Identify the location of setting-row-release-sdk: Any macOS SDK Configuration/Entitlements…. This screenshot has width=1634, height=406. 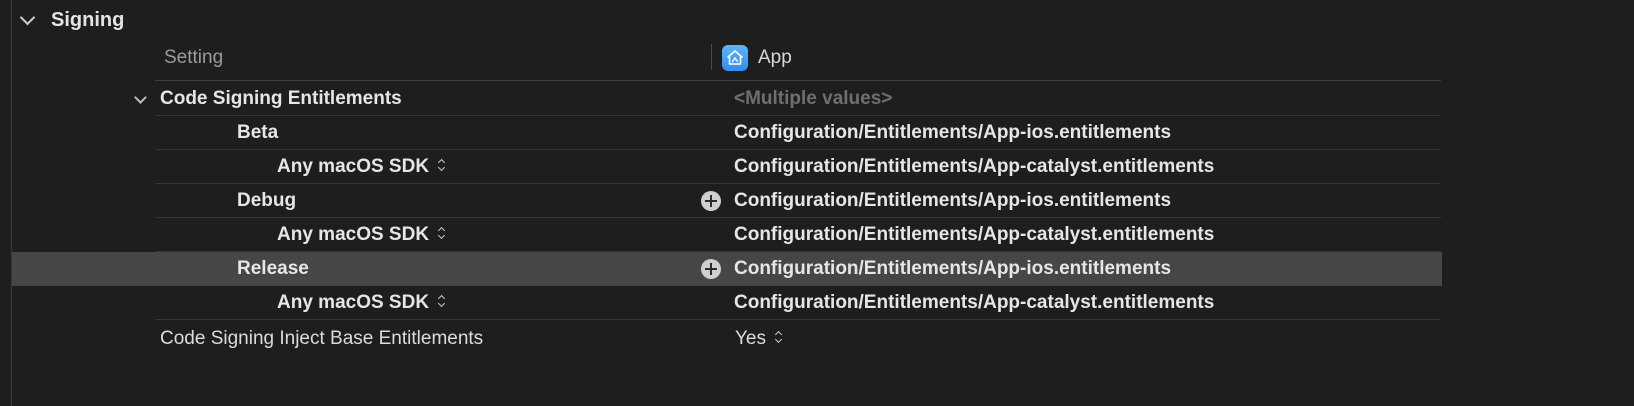
(817, 303).